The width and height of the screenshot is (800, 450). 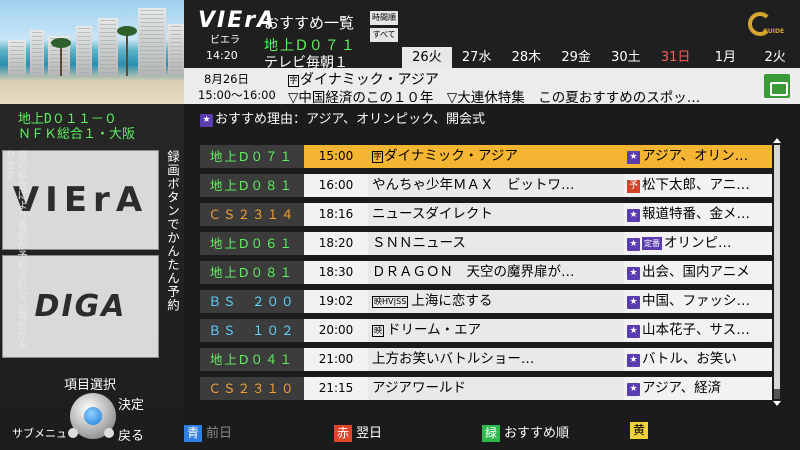 What do you see at coordinates (252, 214) in the screenshot?
I see `row-channel: ＣＳ２３１４` at bounding box center [252, 214].